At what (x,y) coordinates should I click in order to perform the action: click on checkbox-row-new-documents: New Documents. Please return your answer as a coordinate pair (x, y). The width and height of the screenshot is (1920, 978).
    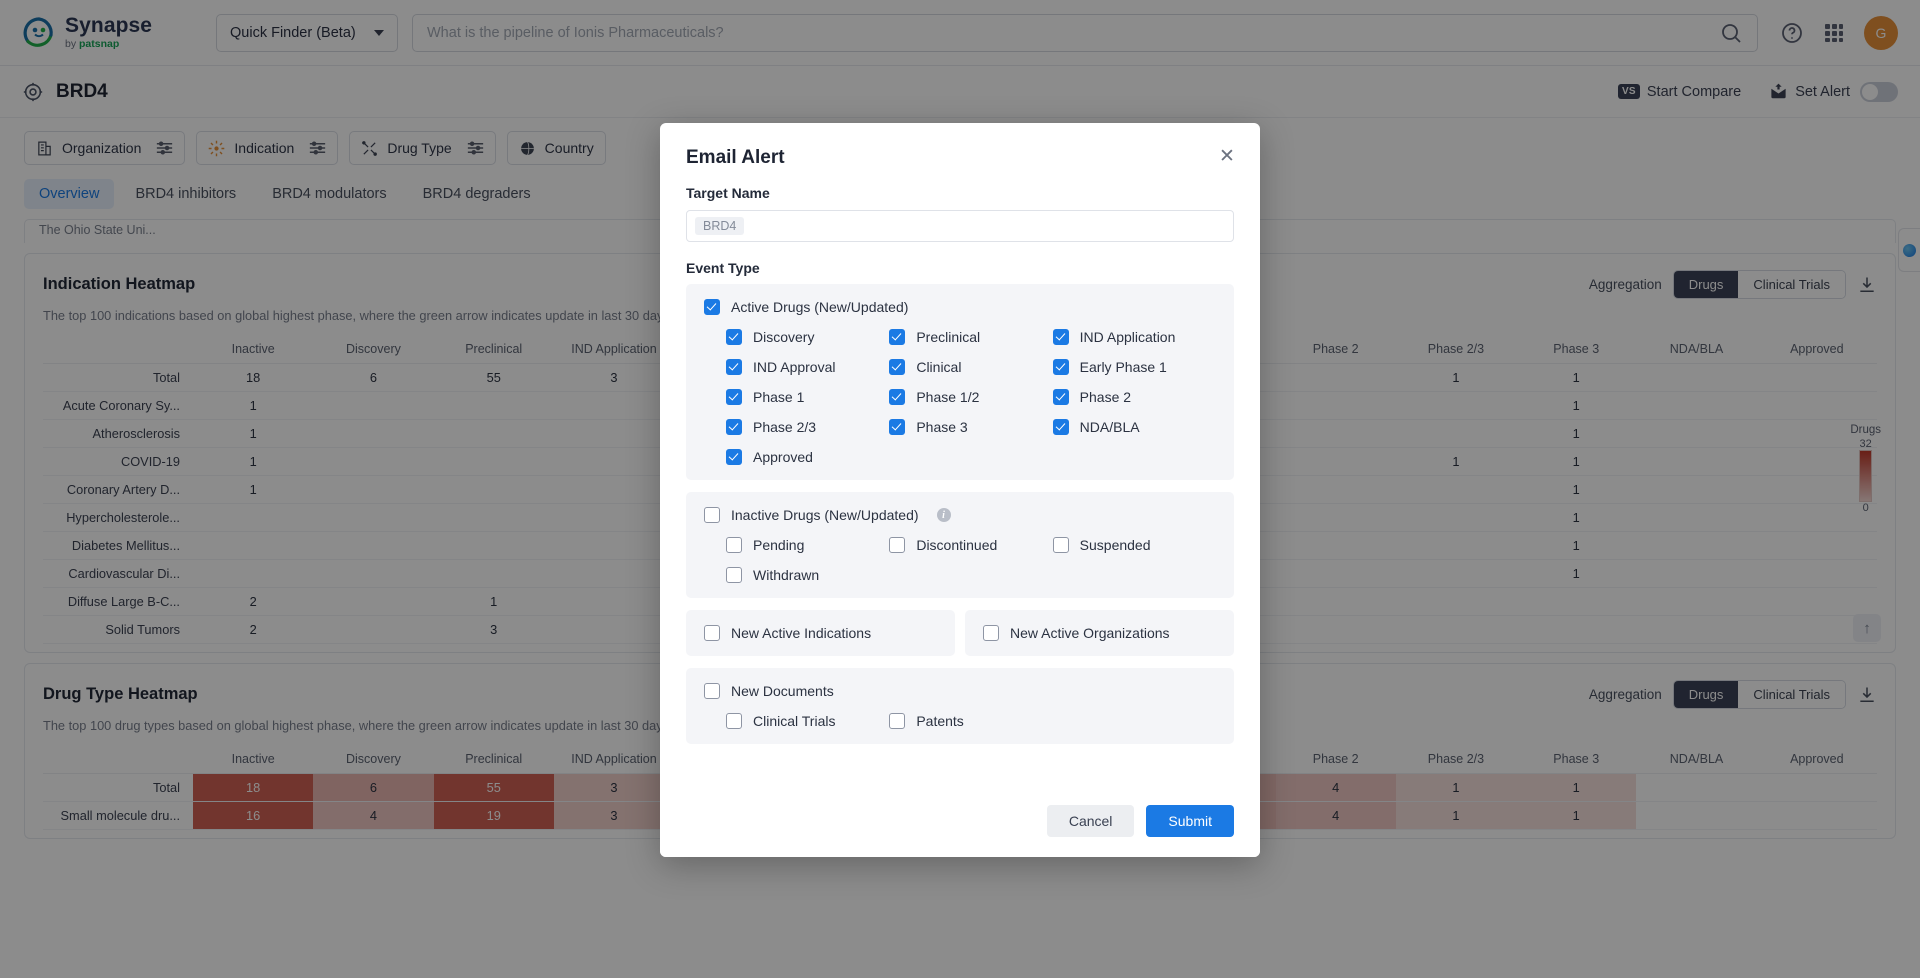
    Looking at the image, I should click on (960, 691).